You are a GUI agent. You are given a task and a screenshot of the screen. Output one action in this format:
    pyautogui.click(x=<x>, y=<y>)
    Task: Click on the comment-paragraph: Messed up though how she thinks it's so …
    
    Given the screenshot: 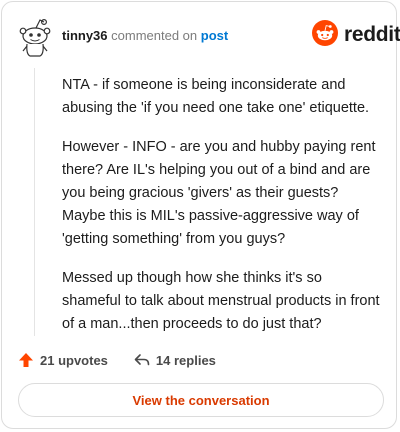 What is the action you would take?
    pyautogui.click(x=221, y=301)
    